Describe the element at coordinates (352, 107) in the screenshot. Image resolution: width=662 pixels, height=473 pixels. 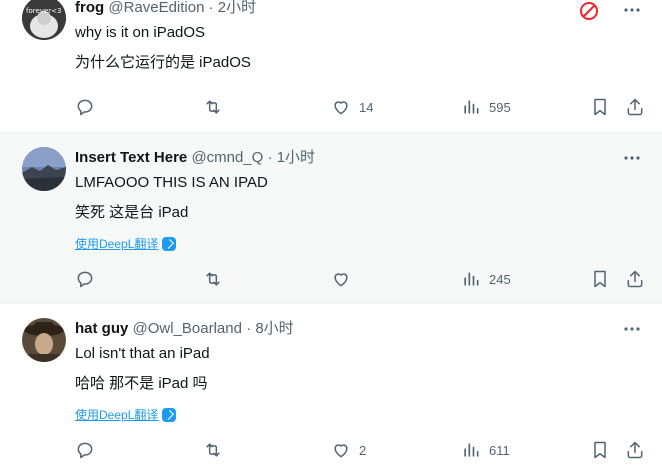
I see `like-button: 14` at that location.